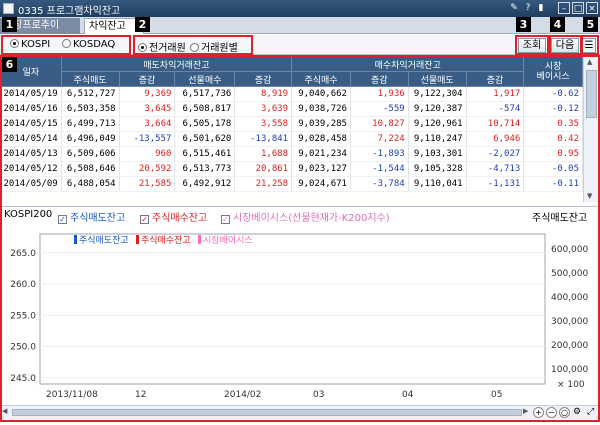 The height and width of the screenshot is (425, 600). Describe the element at coordinates (300, 25) in the screenshot. I see `tab-bar: 시장프로추이 차익잔고` at that location.